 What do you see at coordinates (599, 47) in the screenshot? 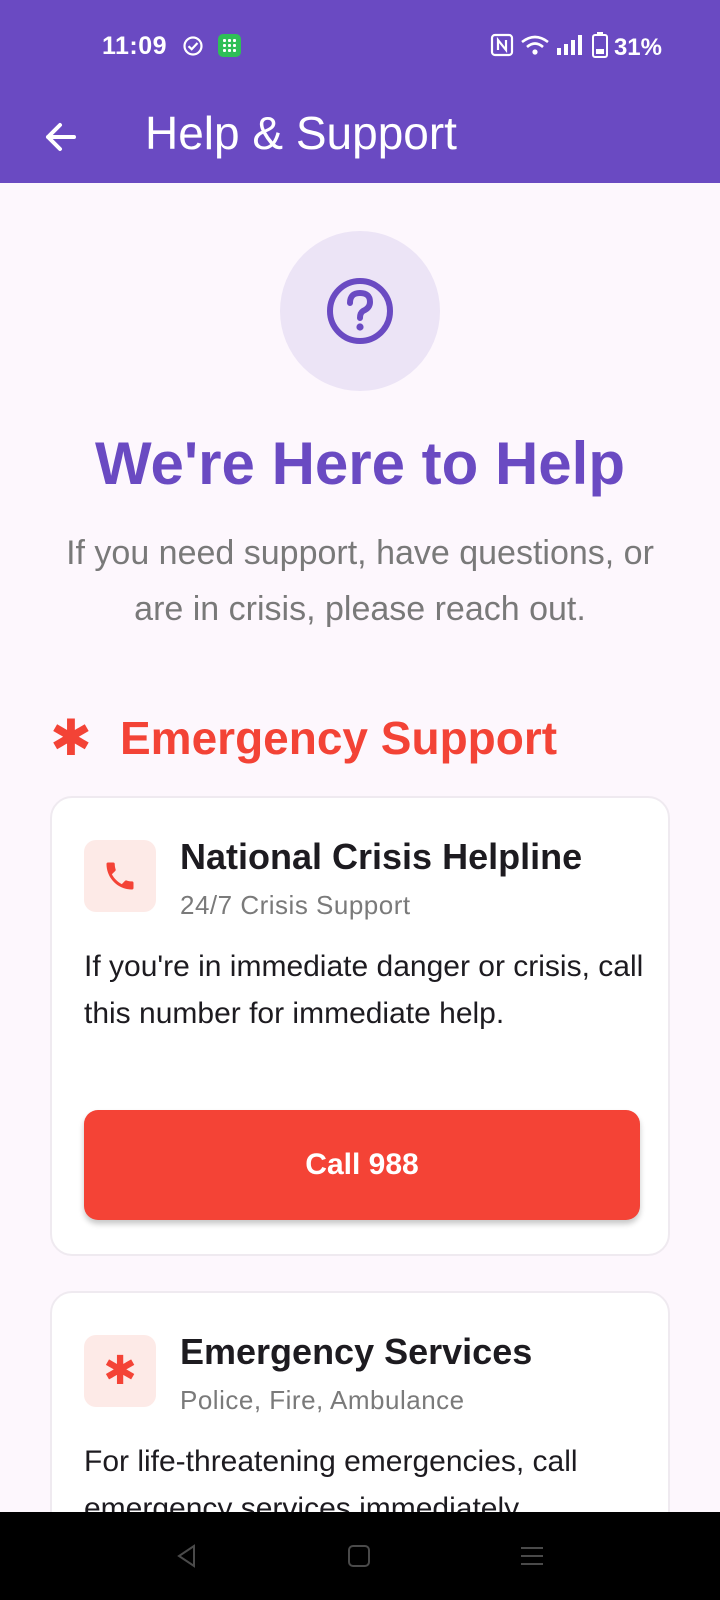
I see `battery-icon` at bounding box center [599, 47].